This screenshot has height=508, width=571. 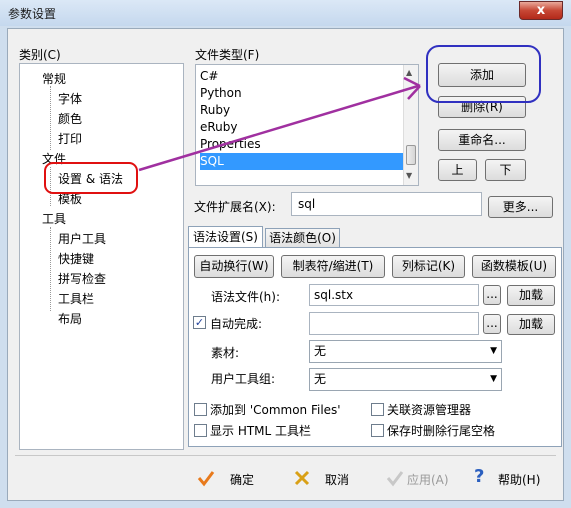 I want to click on tree-item-file: 文件, so click(x=54, y=158).